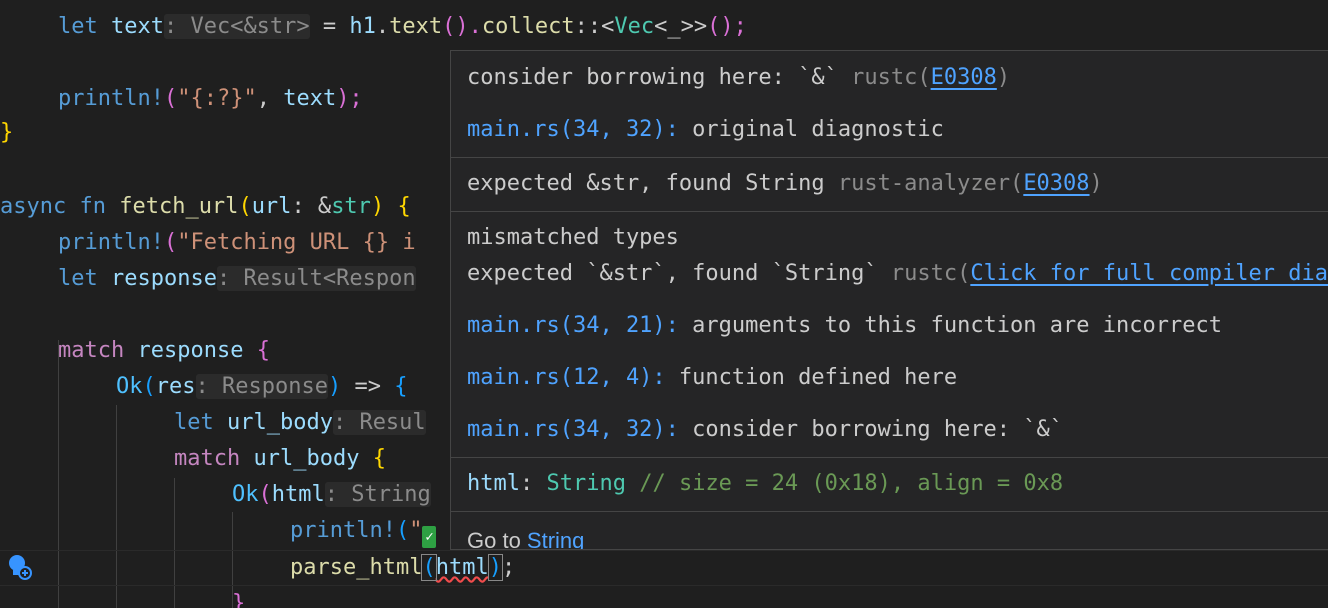  Describe the element at coordinates (634, 26) in the screenshot. I see `type-name: Vec` at that location.